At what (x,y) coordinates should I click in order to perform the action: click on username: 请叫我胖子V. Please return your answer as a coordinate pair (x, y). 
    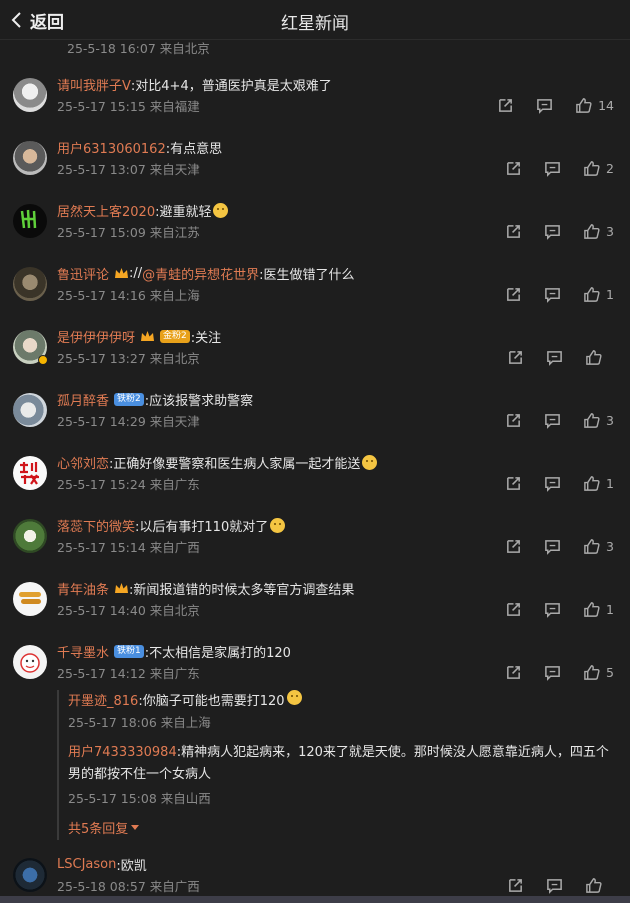
    Looking at the image, I should click on (94, 84).